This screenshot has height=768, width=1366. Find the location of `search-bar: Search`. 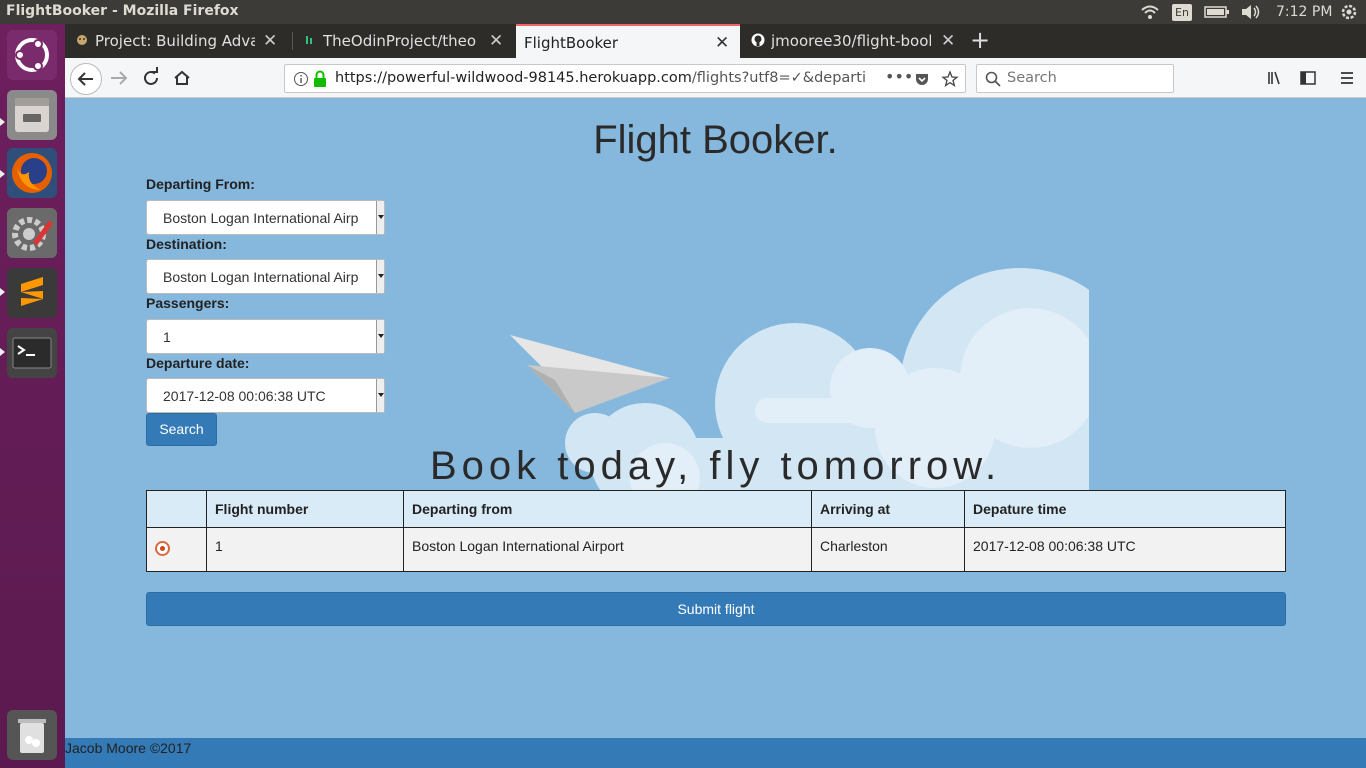

search-bar: Search is located at coordinates (1075, 78).